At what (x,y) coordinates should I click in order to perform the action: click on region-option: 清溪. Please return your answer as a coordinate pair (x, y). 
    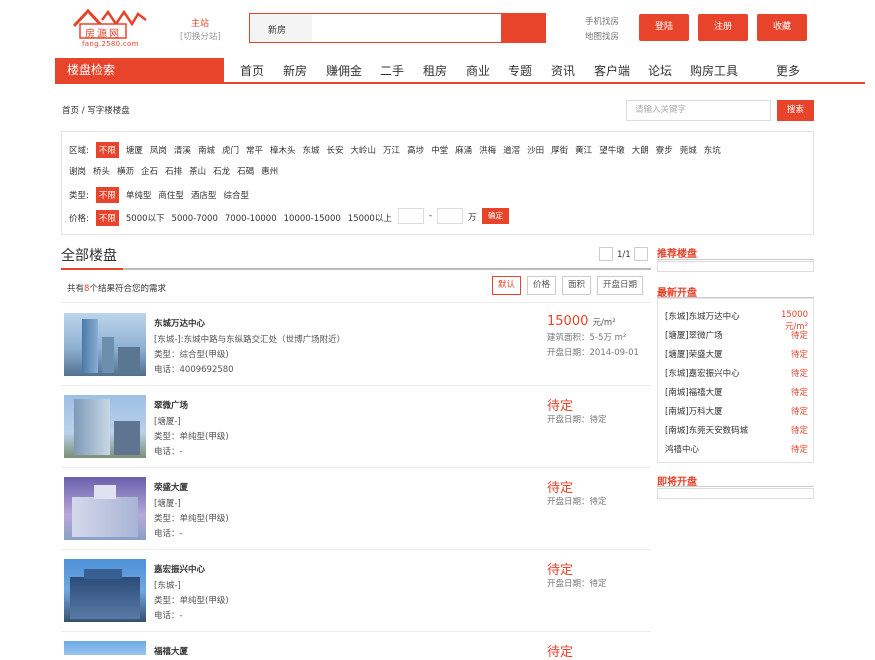
    Looking at the image, I should click on (182, 150).